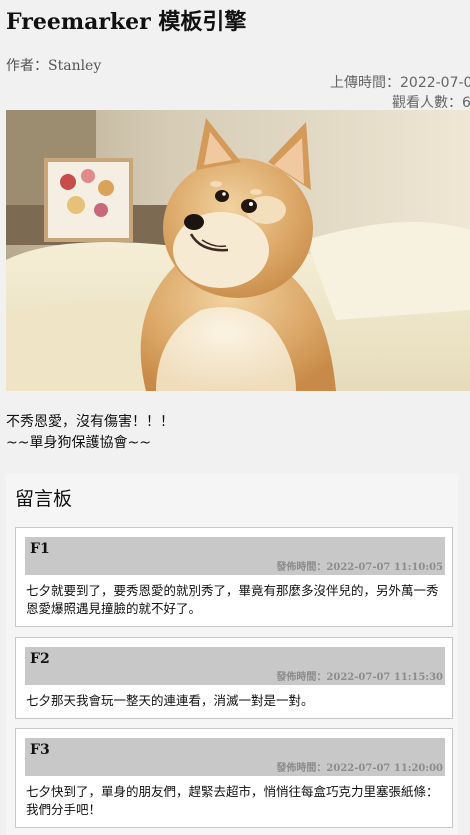  Describe the element at coordinates (44, 499) in the screenshot. I see `message-board-title: 留言板` at that location.